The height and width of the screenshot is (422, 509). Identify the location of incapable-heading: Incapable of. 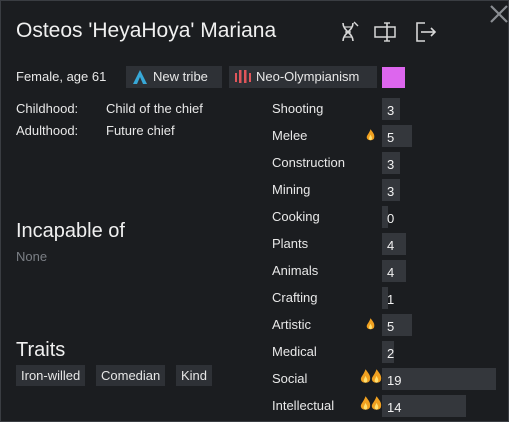
(70, 231).